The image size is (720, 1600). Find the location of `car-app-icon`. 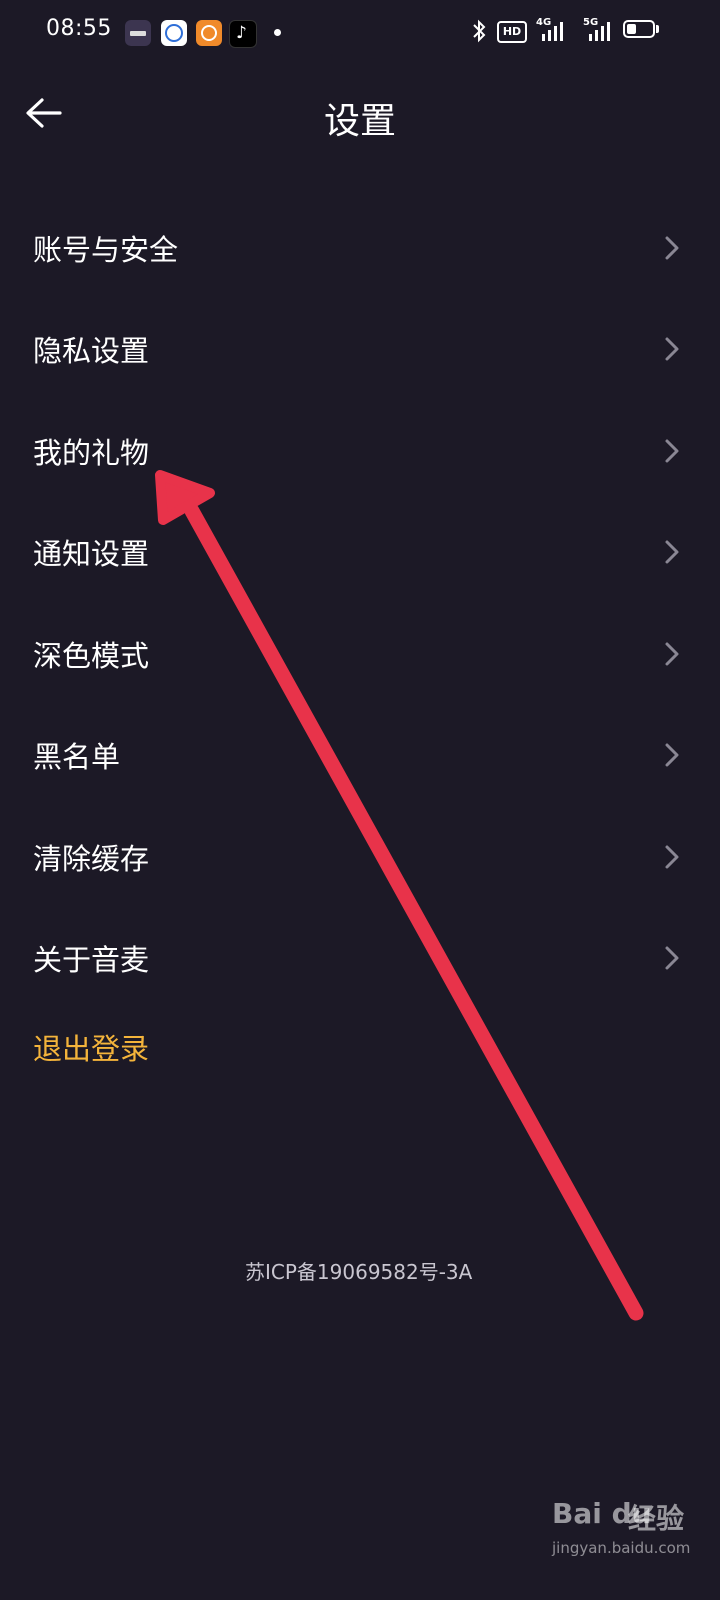

car-app-icon is located at coordinates (138, 33).